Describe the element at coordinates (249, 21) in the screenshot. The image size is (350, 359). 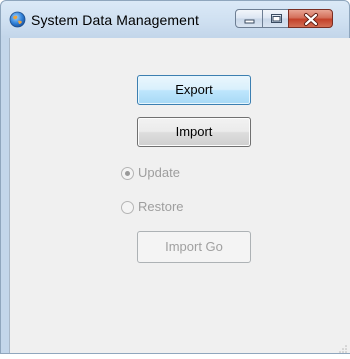
I see `minimize-icon` at that location.